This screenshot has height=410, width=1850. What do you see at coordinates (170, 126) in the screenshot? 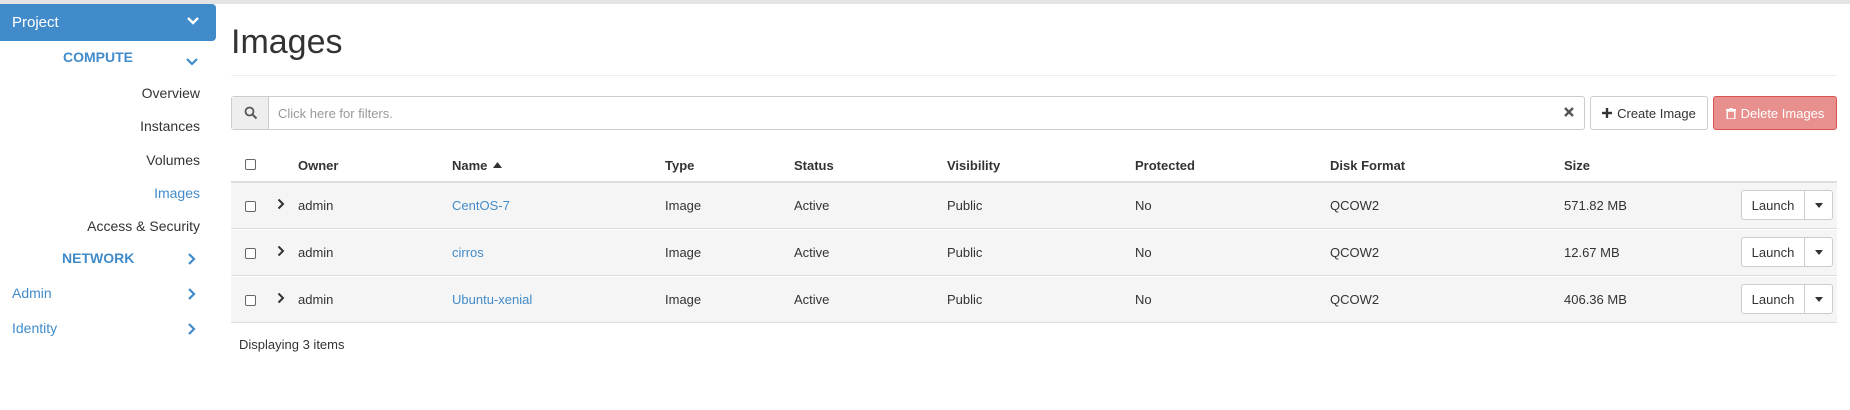
I see `sidebar-item-instances: Instances` at bounding box center [170, 126].